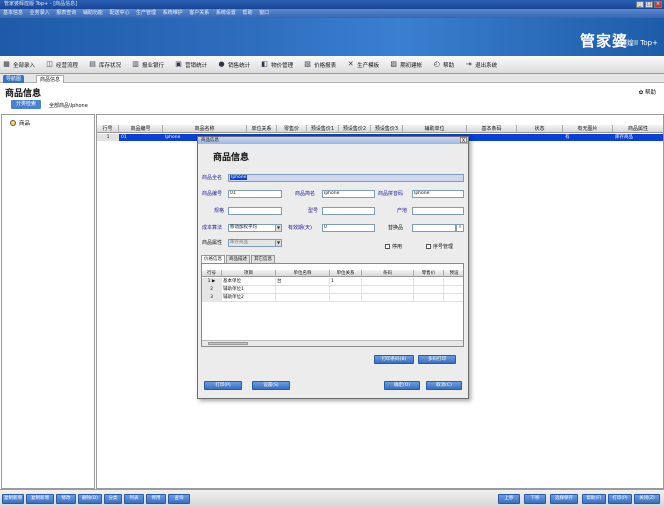  Describe the element at coordinates (535, 499) in the screenshot. I see `move-down-button: 下移` at that location.